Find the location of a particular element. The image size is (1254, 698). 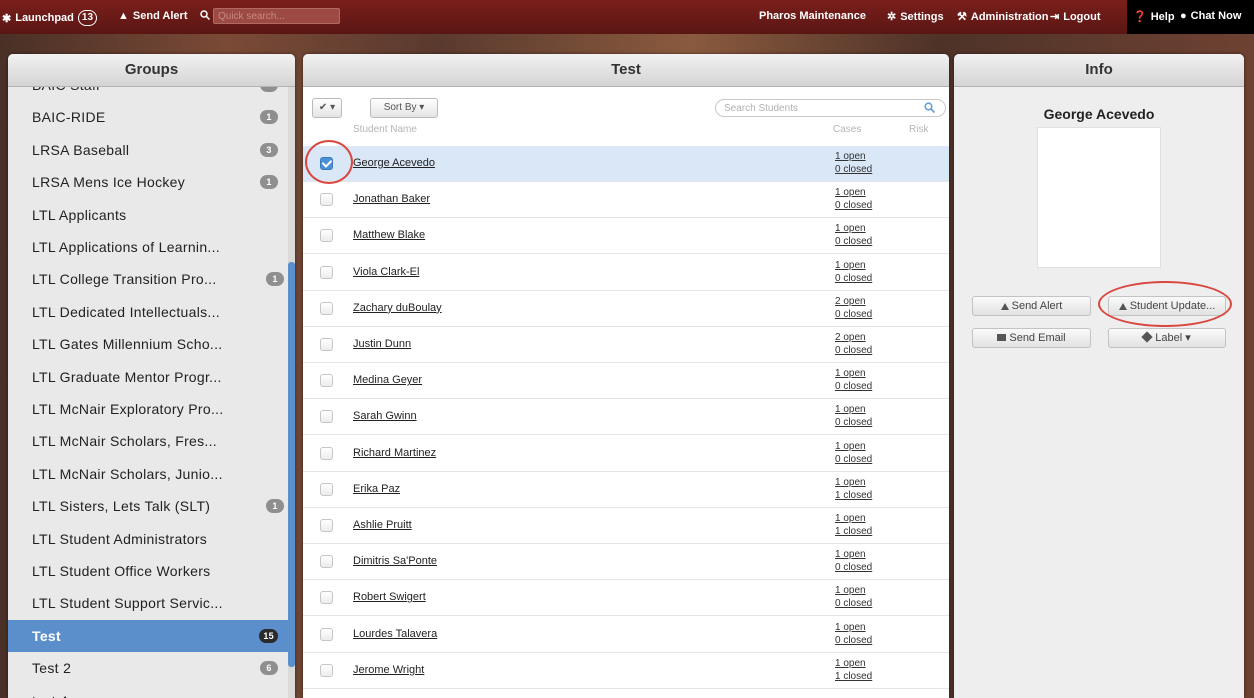

group-item: LTL College Transition Pro... 1 is located at coordinates (148, 279).